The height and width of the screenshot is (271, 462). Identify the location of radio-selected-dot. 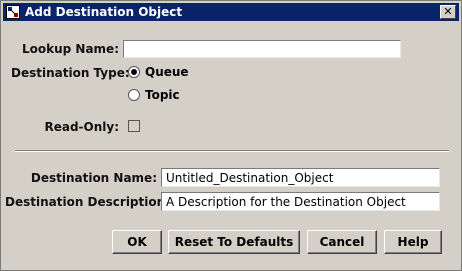
(134, 72).